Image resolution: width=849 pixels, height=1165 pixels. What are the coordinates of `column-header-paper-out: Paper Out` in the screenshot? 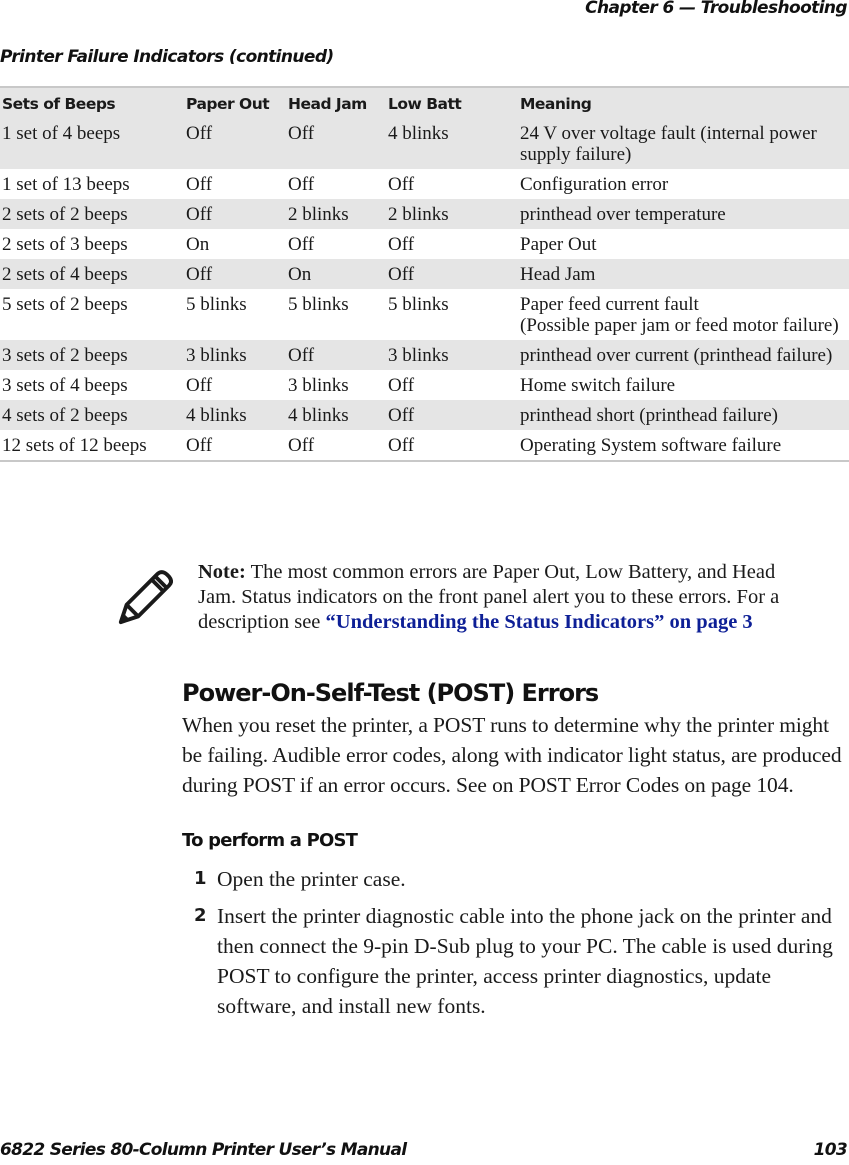 It's located at (228, 104).